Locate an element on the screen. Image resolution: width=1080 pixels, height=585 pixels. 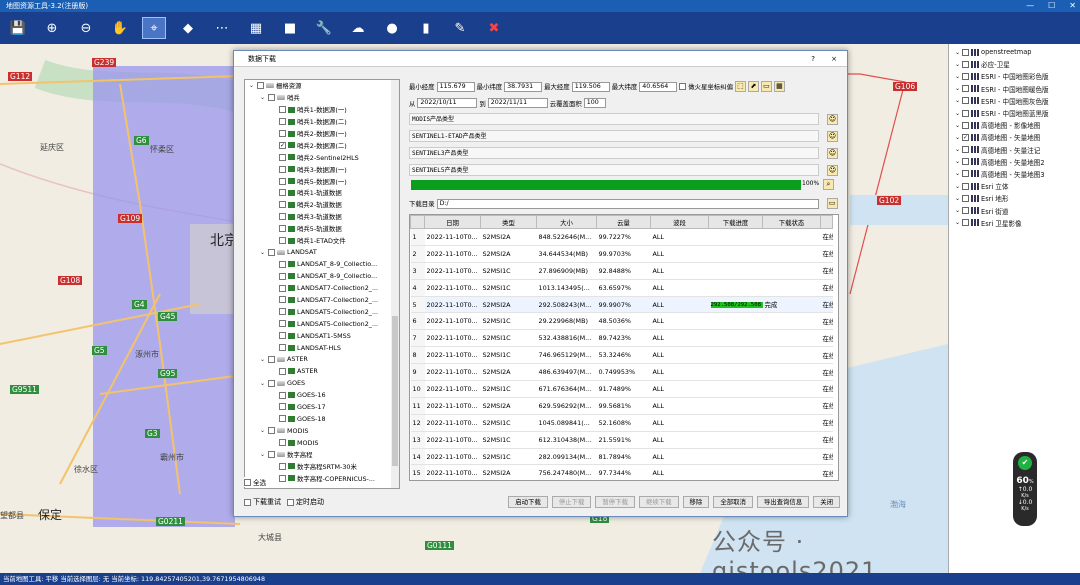
help-icon: ? is located at coordinates (813, 59).